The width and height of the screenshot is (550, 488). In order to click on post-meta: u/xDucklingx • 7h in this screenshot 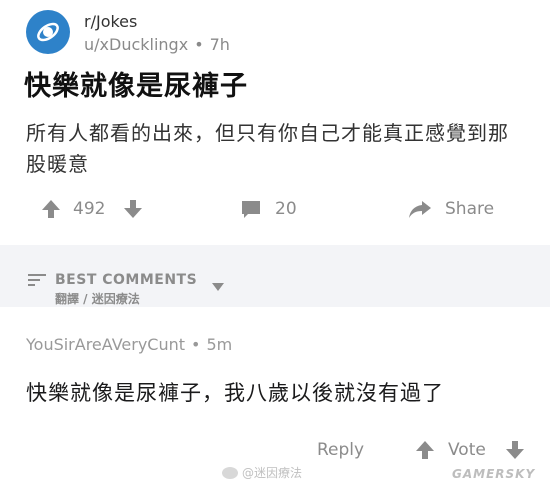, I will do `click(157, 44)`.